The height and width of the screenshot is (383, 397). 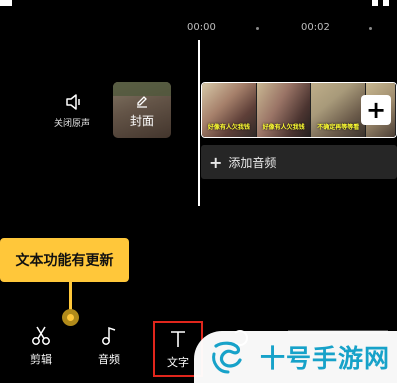 I want to click on cover-label: 封面, so click(x=141, y=121).